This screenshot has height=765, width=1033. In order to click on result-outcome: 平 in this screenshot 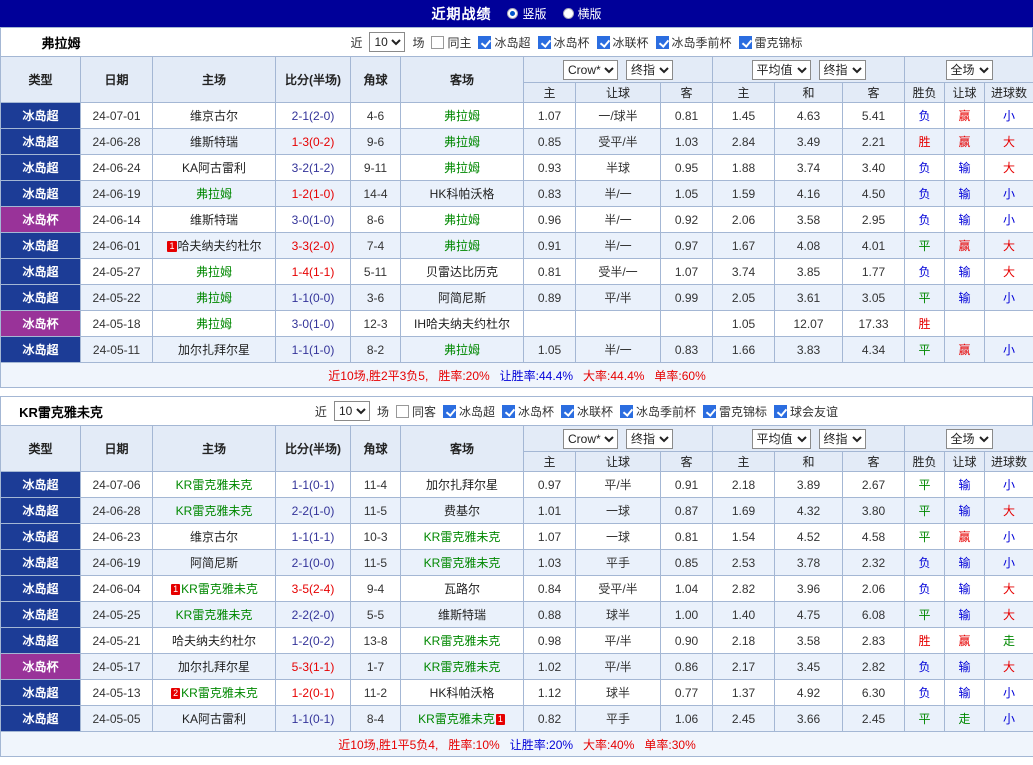, I will do `click(925, 485)`.